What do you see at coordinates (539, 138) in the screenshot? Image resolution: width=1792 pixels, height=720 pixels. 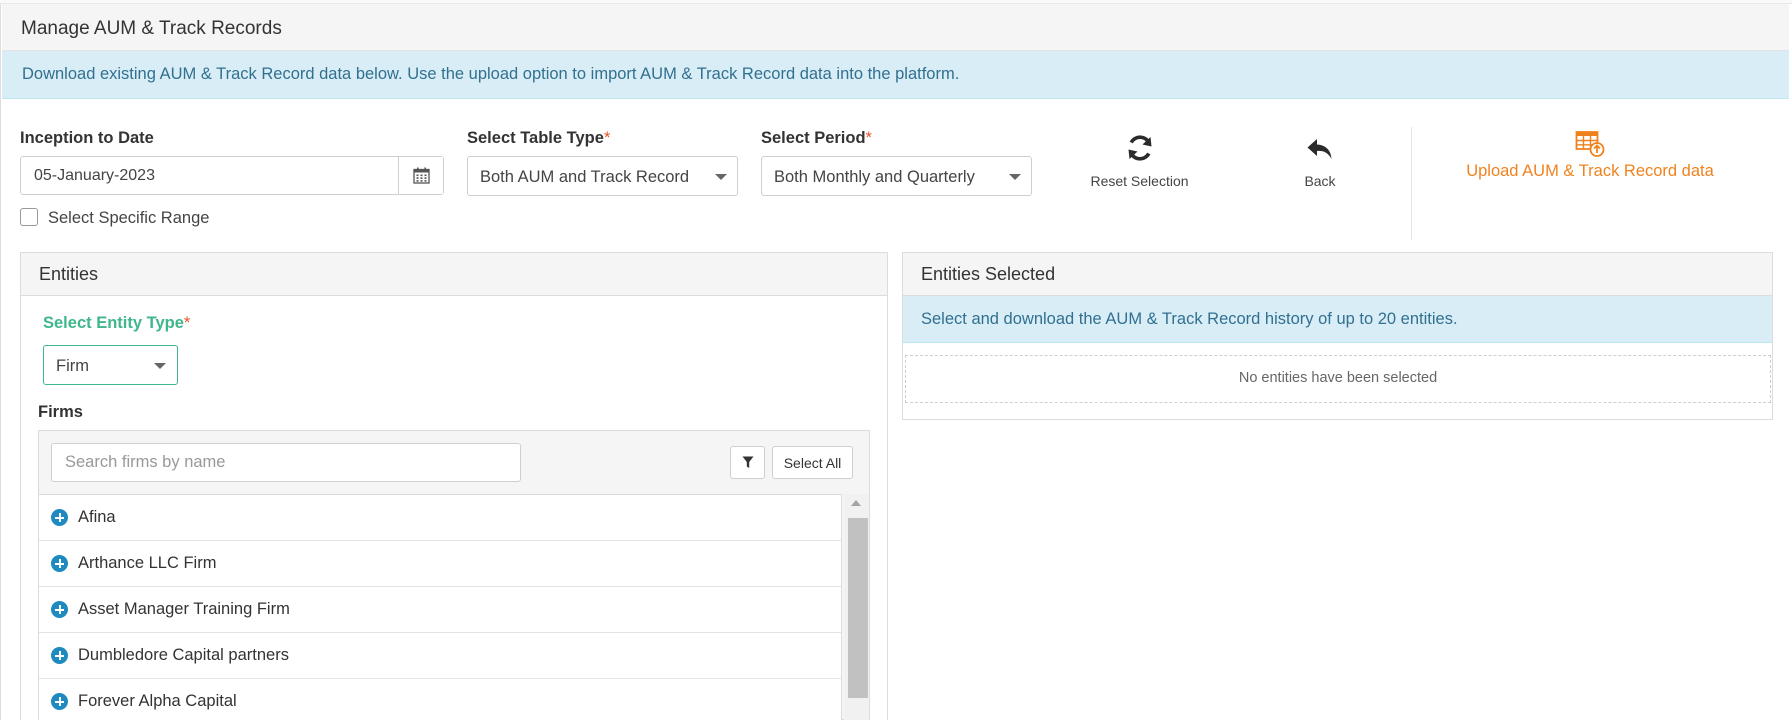 I see `table-type-label: Select Table Type*` at bounding box center [539, 138].